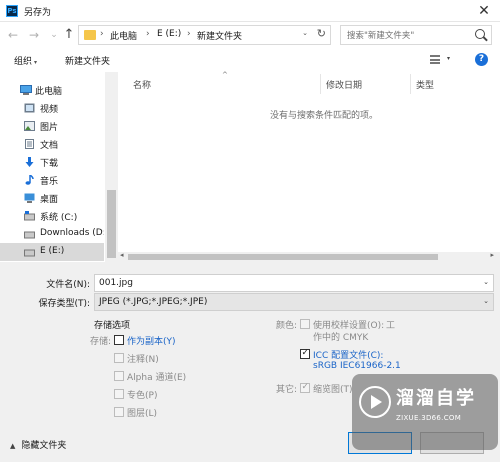  I want to click on breadcrumb-new-folder: 新建文件夹, so click(219, 35).